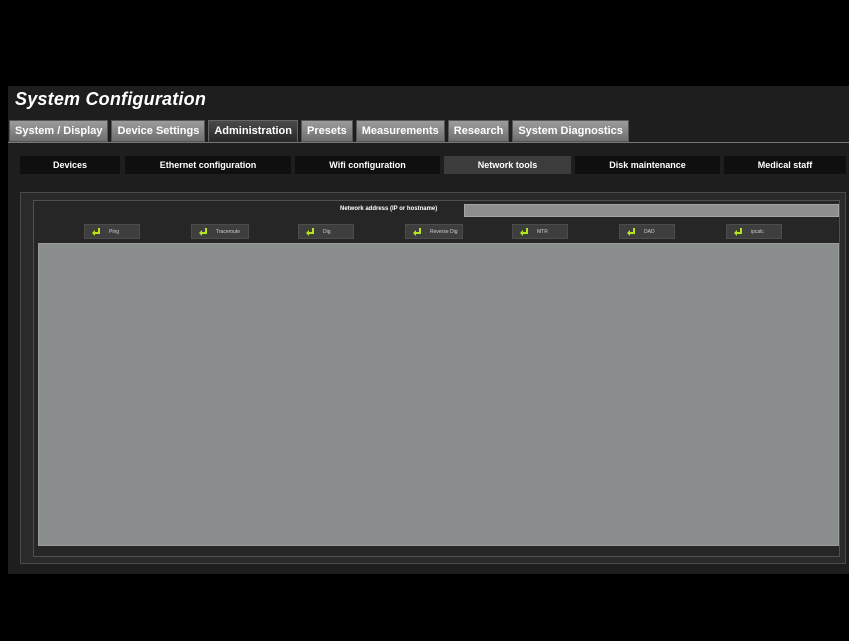 This screenshot has width=849, height=641. Describe the element at coordinates (400, 131) in the screenshot. I see `tab-measurements: Measurements` at that location.